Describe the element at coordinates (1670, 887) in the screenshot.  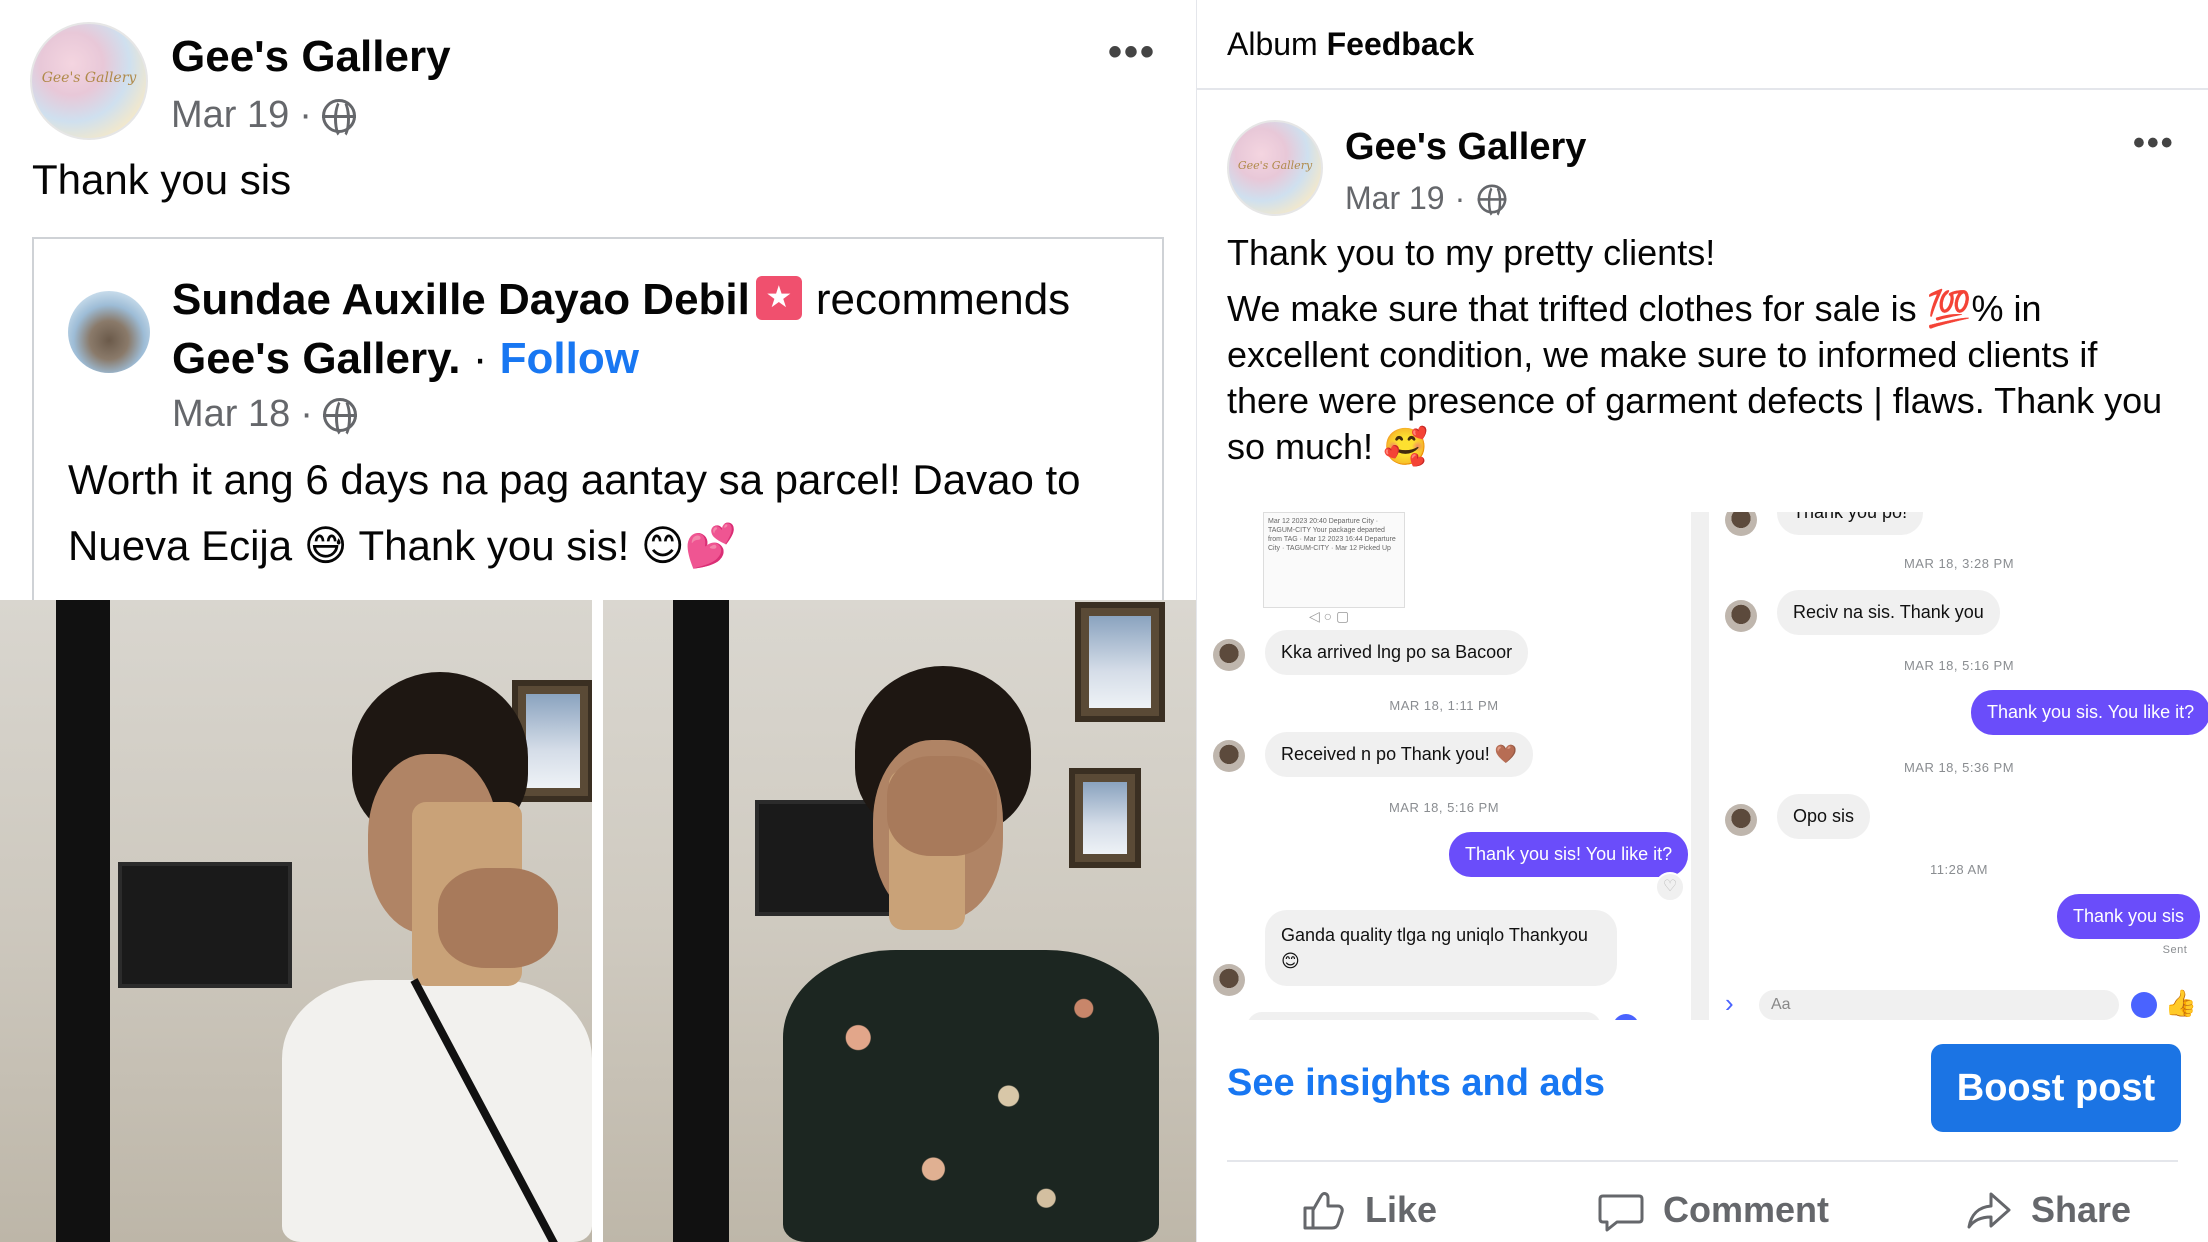
I see `heart-reaction-icon: ♡` at that location.